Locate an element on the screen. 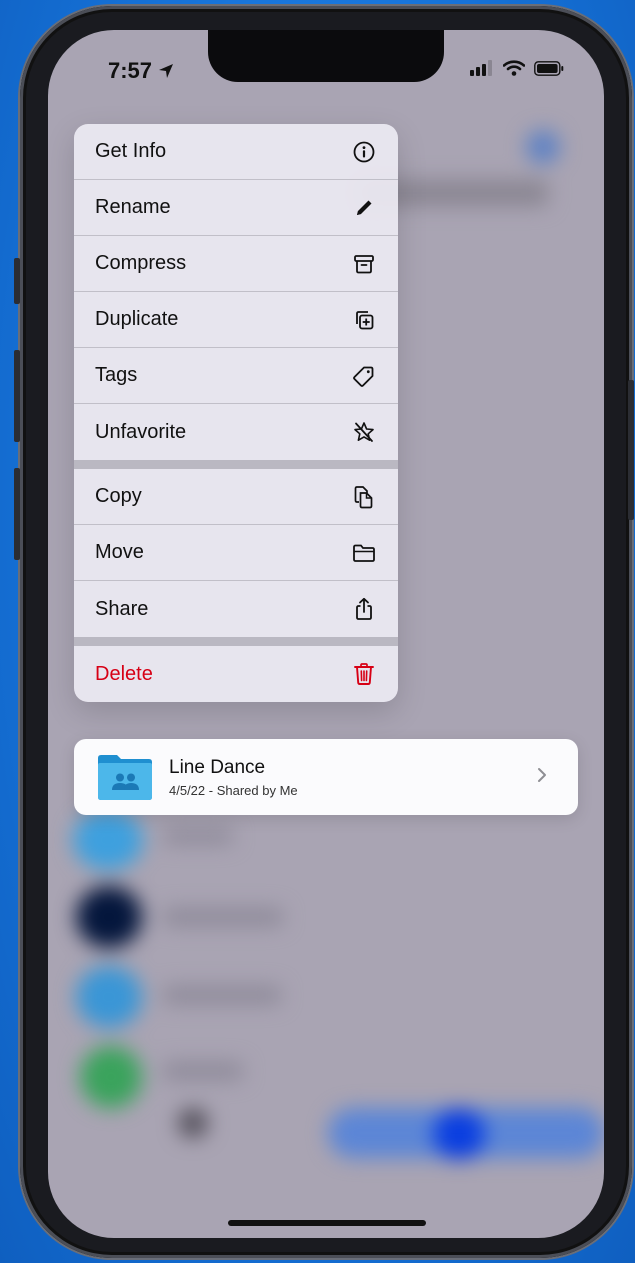 The height and width of the screenshot is (1263, 635). file-row-line-dance: Line Dance 4/5/22 - Shared by Me is located at coordinates (326, 777).